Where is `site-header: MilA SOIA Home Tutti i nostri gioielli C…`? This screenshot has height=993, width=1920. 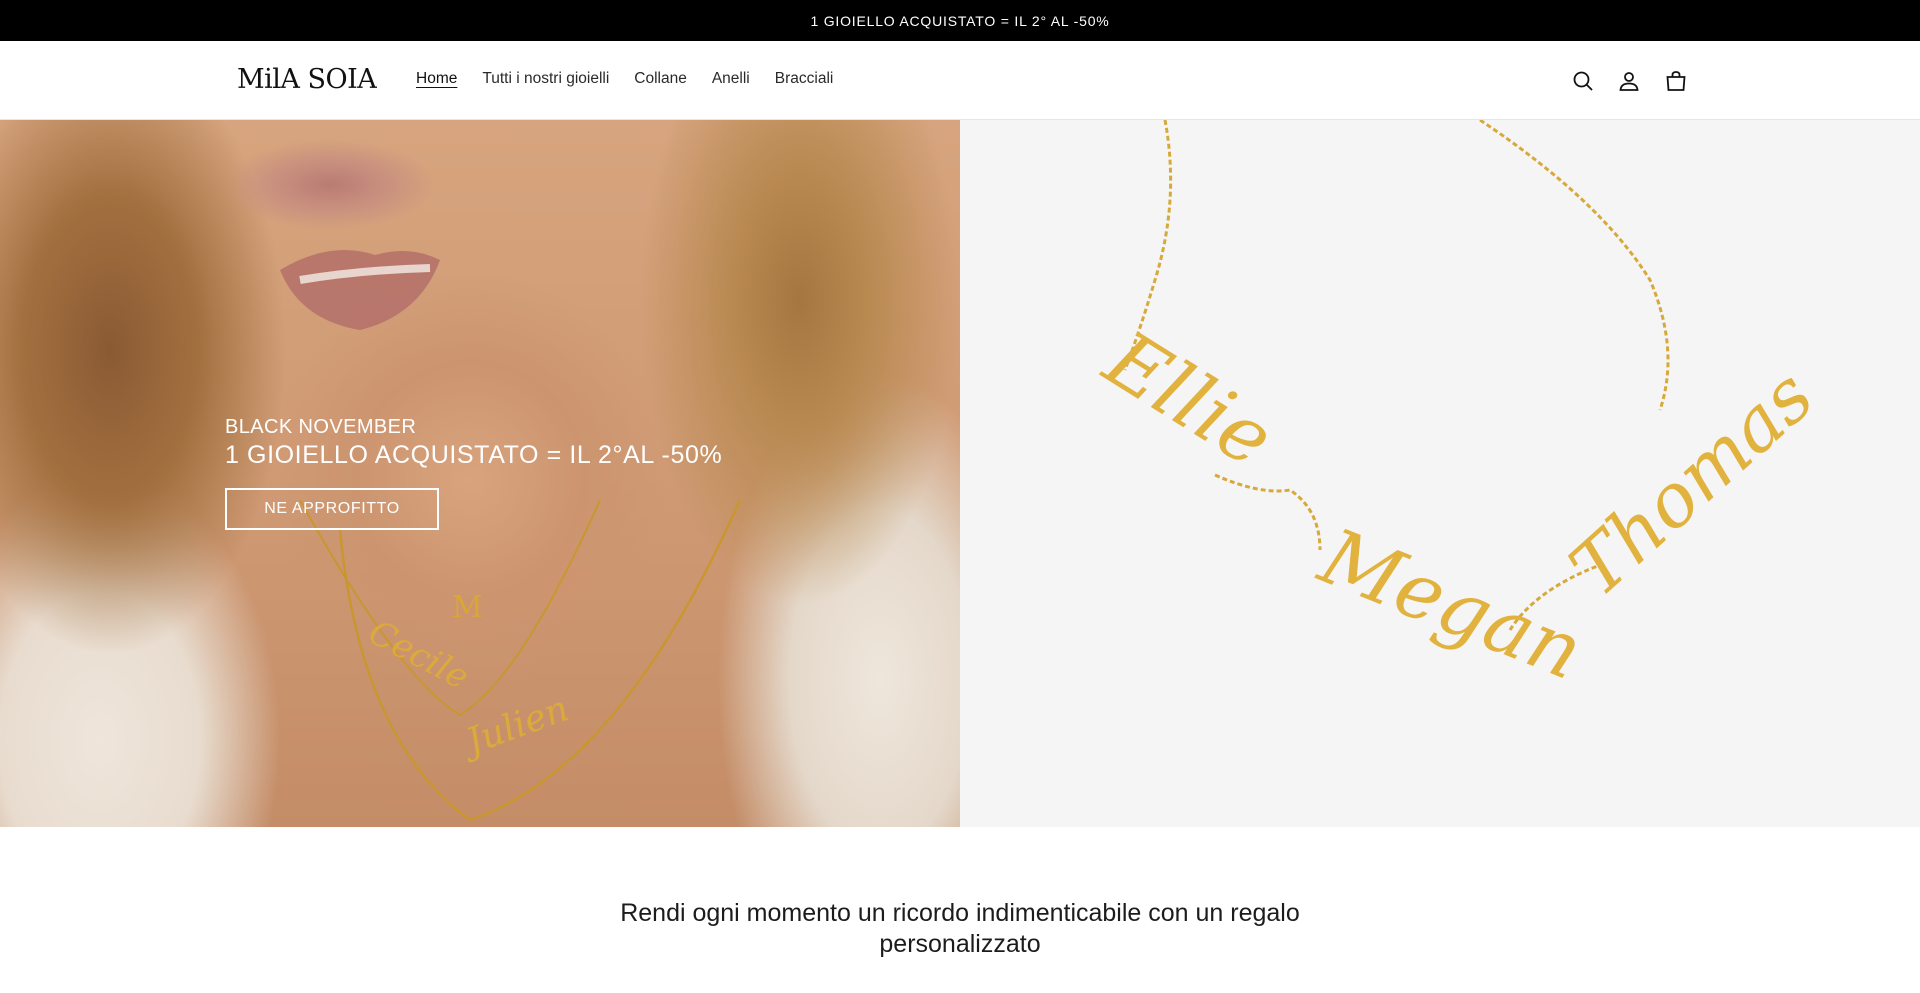 site-header: MilA SOIA Home Tutti i nostri gioielli C… is located at coordinates (960, 80).